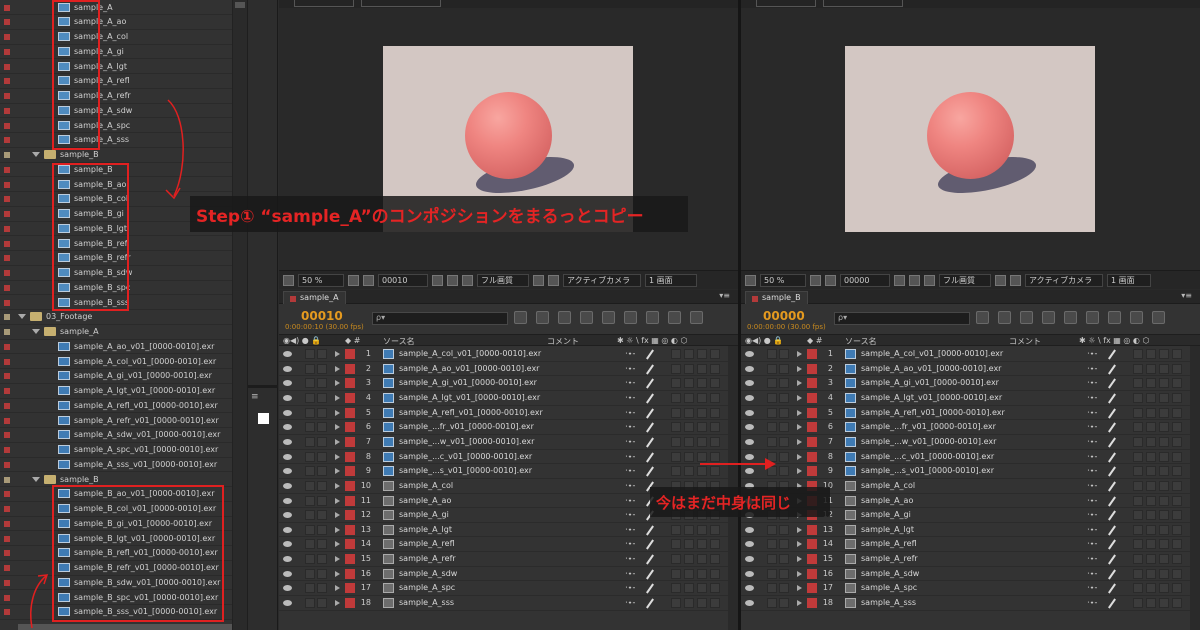 Image resolution: width=1200 pixels, height=630 pixels. What do you see at coordinates (469, 368) in the screenshot?
I see `layer-source-name: sample_A_ao_v01_[0000-0010].exr` at bounding box center [469, 368].